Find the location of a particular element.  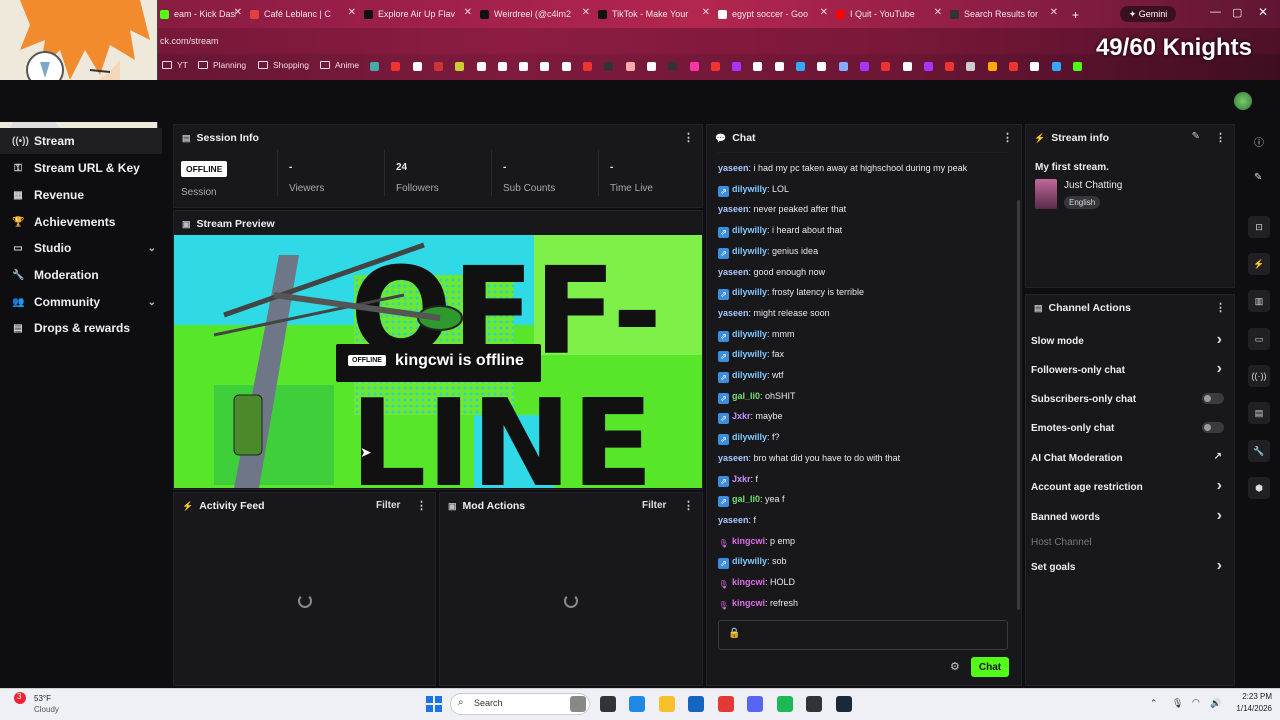

channel-action-subscribers-only-chat: Subscribers-only chat is located at coordinates (1128, 399).